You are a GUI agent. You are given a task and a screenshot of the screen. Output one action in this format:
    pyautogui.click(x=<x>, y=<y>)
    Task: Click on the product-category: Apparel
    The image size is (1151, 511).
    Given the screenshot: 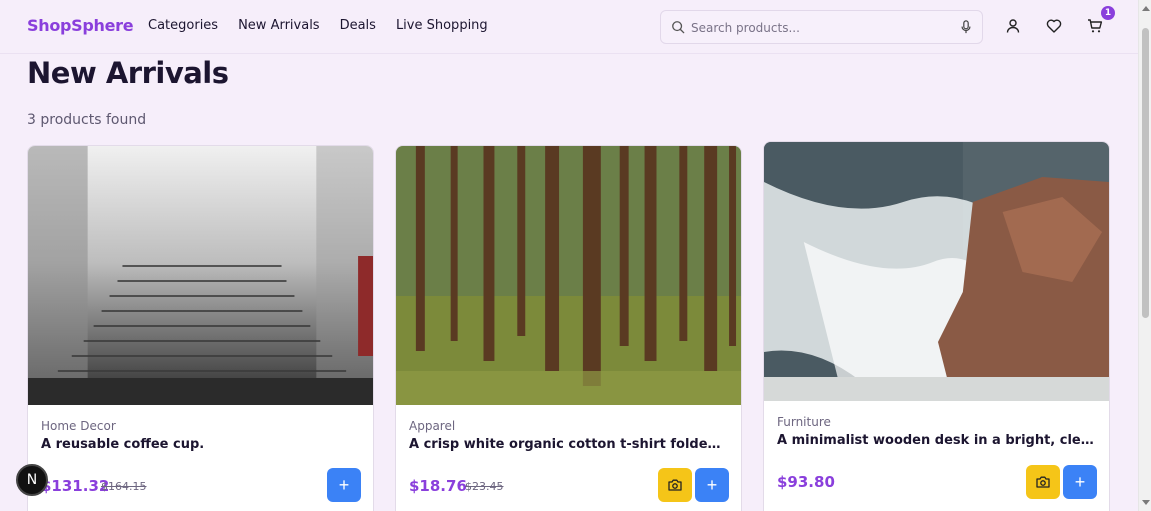 What is the action you would take?
    pyautogui.click(x=432, y=426)
    